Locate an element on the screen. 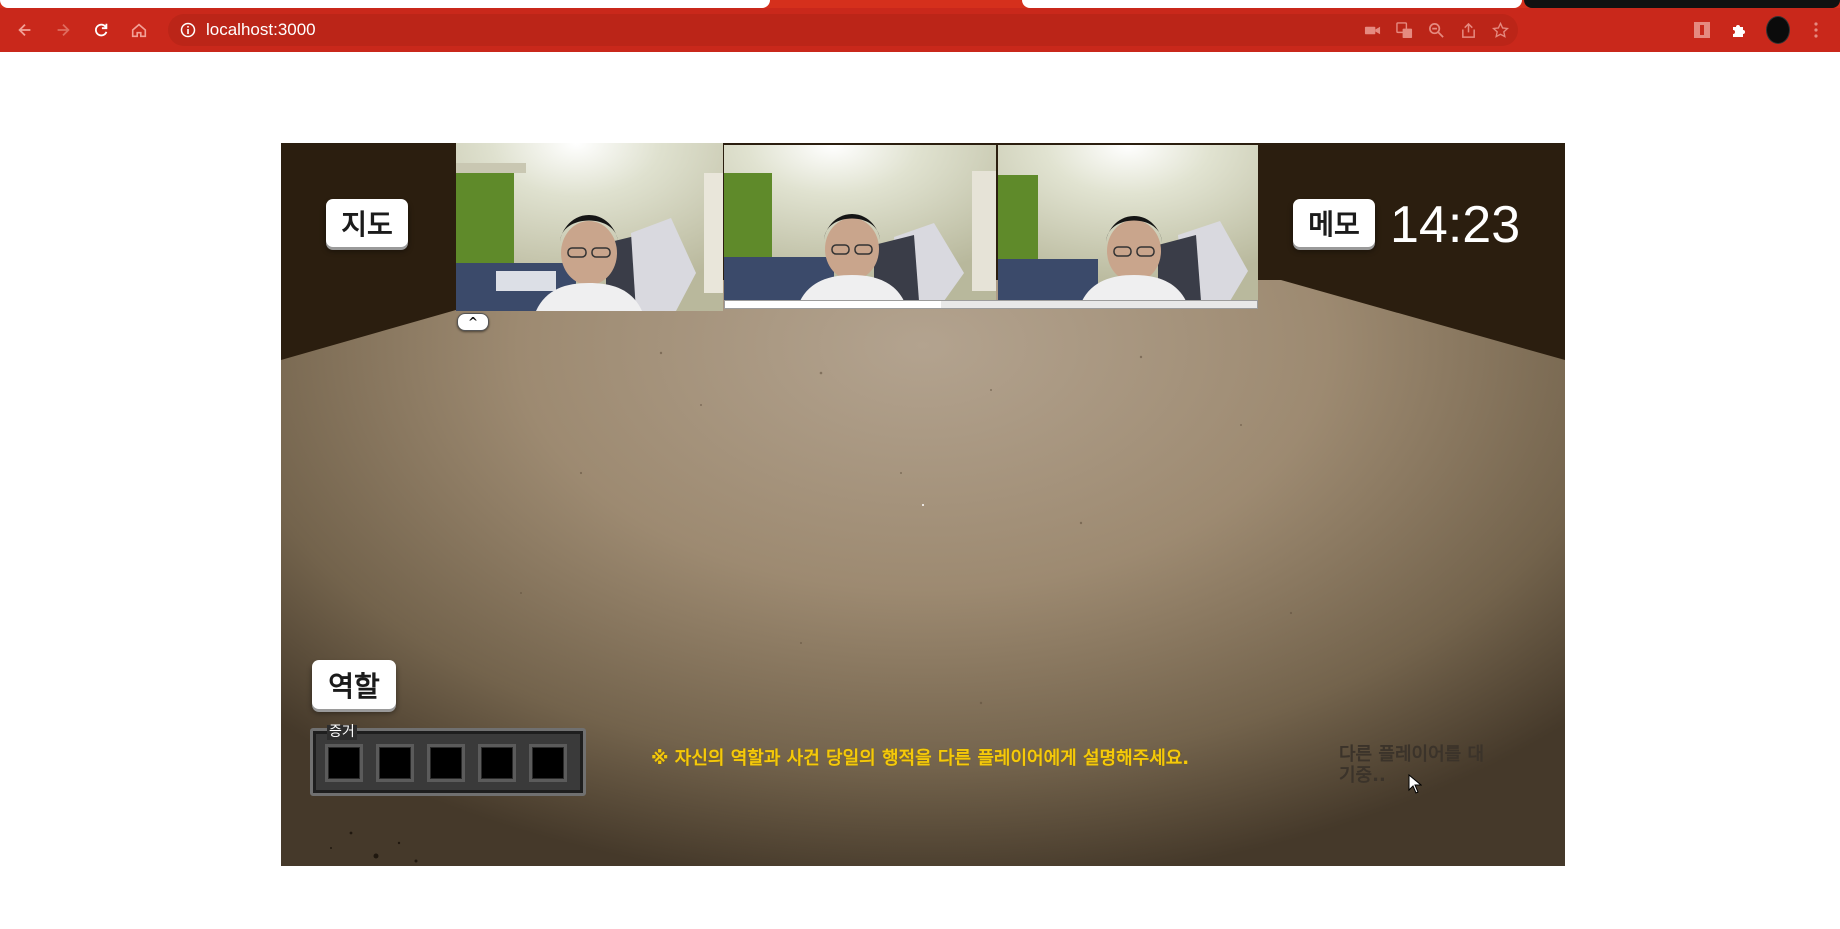 This screenshot has height=929, width=1840. zoom-icon is located at coordinates (1436, 30).